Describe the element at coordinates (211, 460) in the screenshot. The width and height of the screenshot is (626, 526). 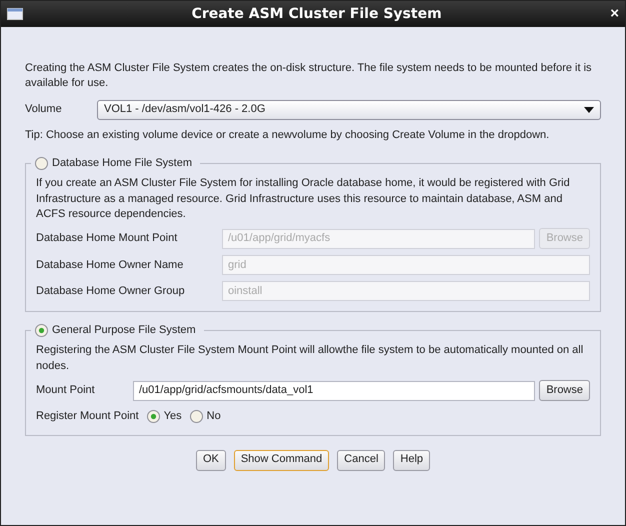
I see `dialog-button: OK` at that location.